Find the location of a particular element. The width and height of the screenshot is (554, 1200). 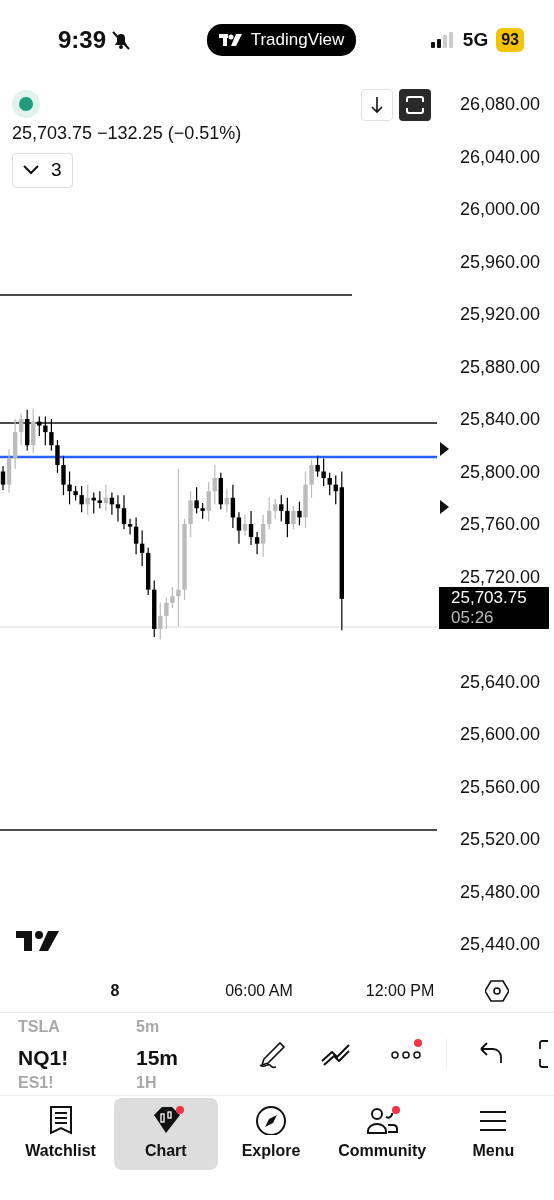

picker-option: 15m is located at coordinates (157, 1058).